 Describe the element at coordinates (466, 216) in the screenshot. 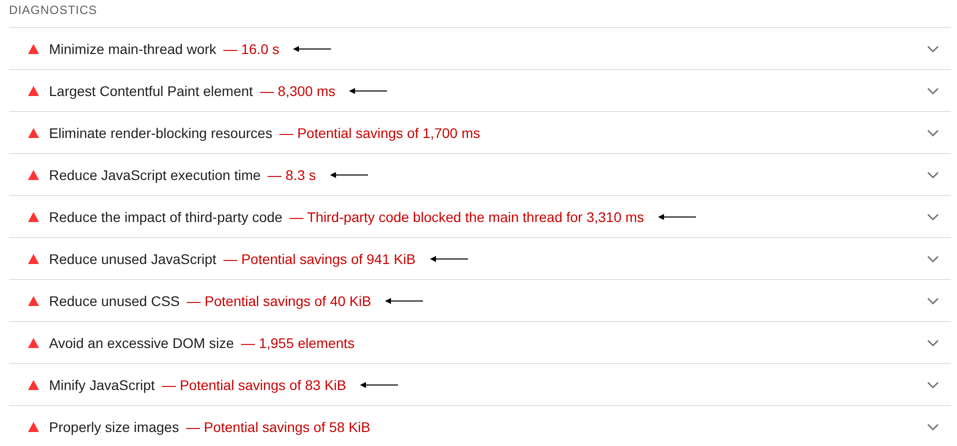

I see `audit-detail: — Third-party code blocked the main thread for 3,310 ms` at that location.